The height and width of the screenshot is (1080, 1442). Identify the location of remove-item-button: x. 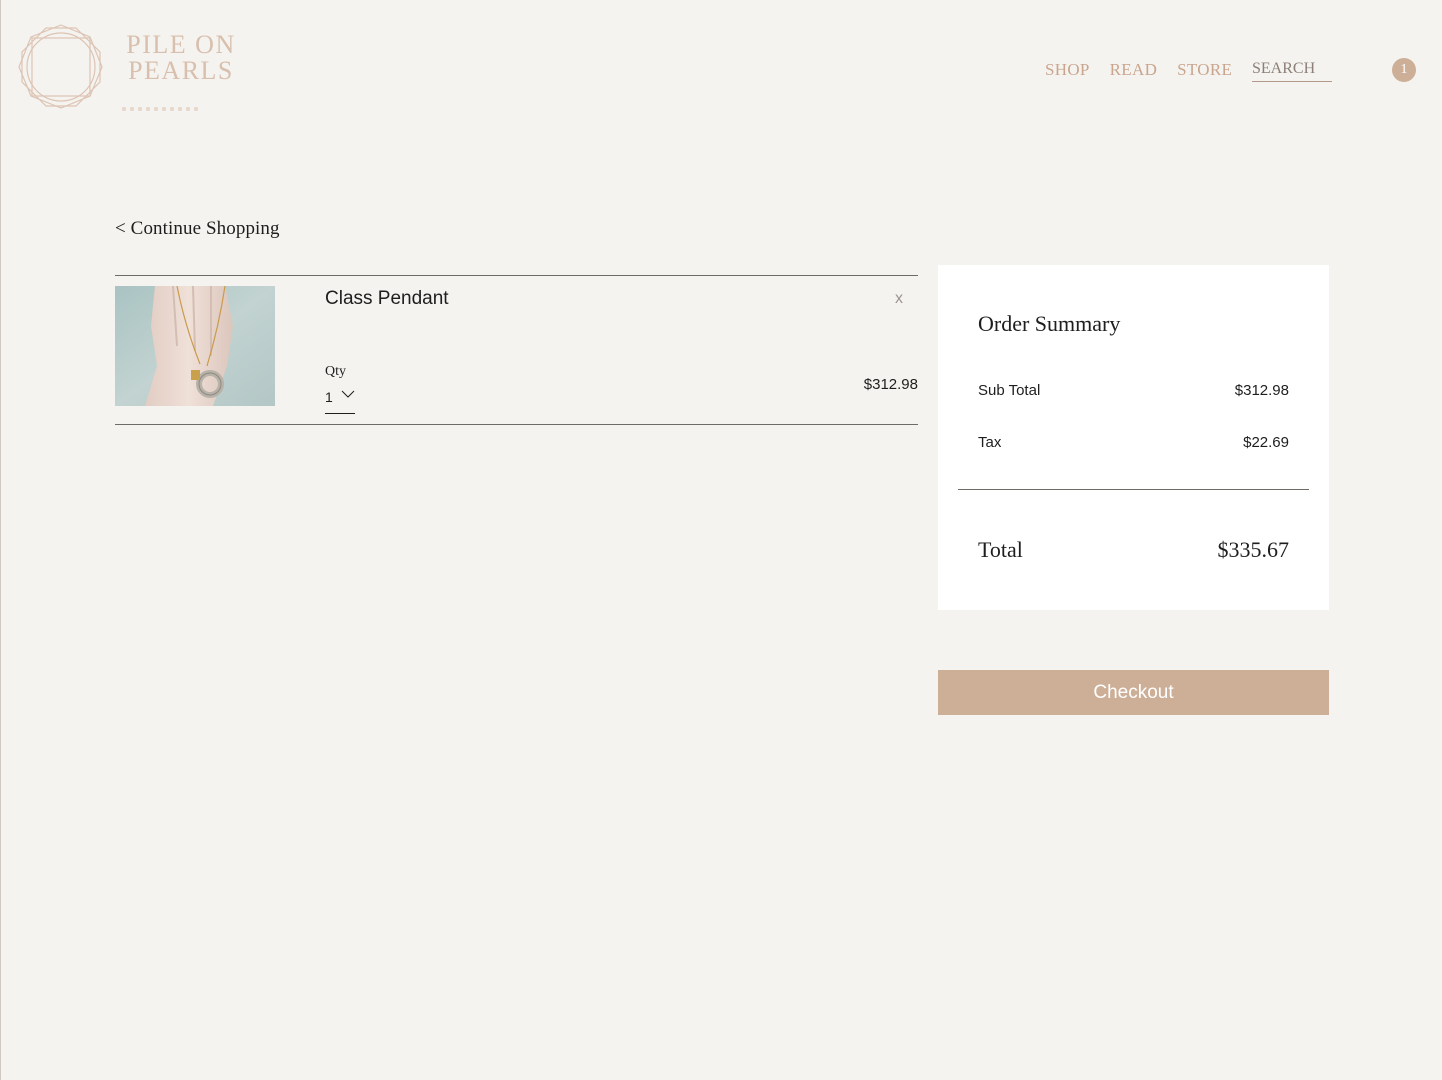
(899, 299).